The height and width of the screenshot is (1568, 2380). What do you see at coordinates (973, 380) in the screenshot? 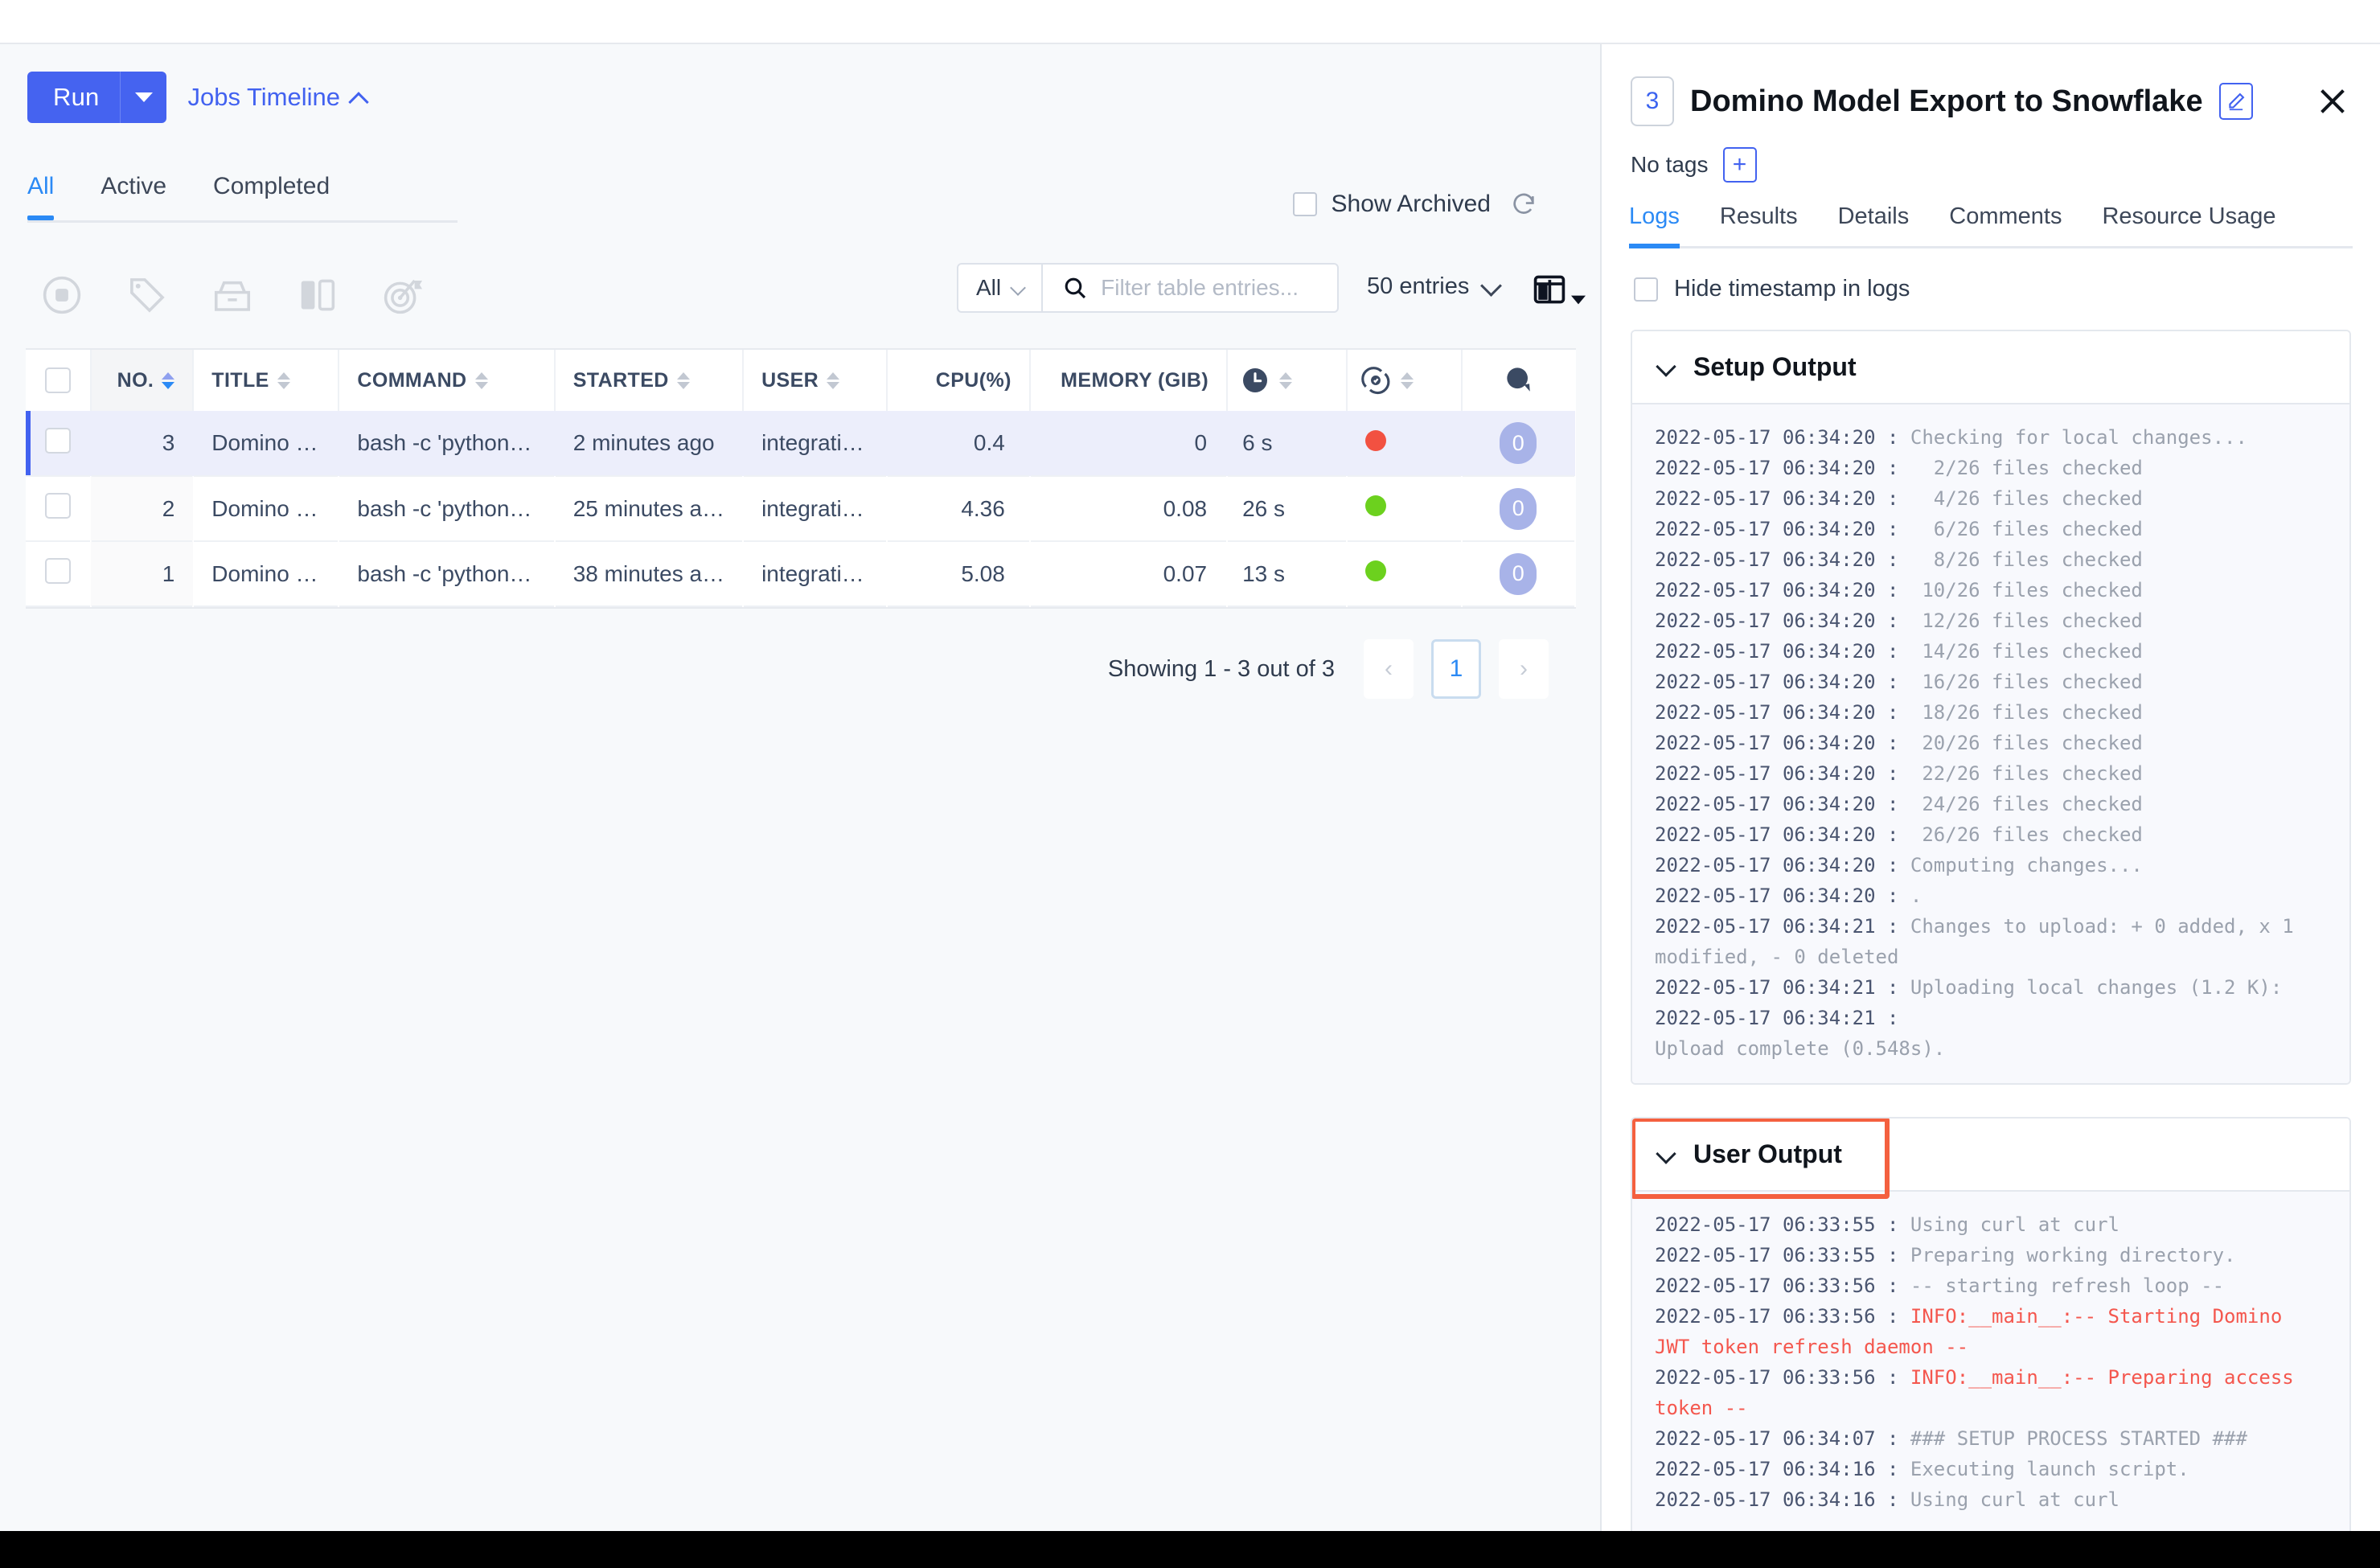
I see `col-cpu-label: CPU(%)` at bounding box center [973, 380].